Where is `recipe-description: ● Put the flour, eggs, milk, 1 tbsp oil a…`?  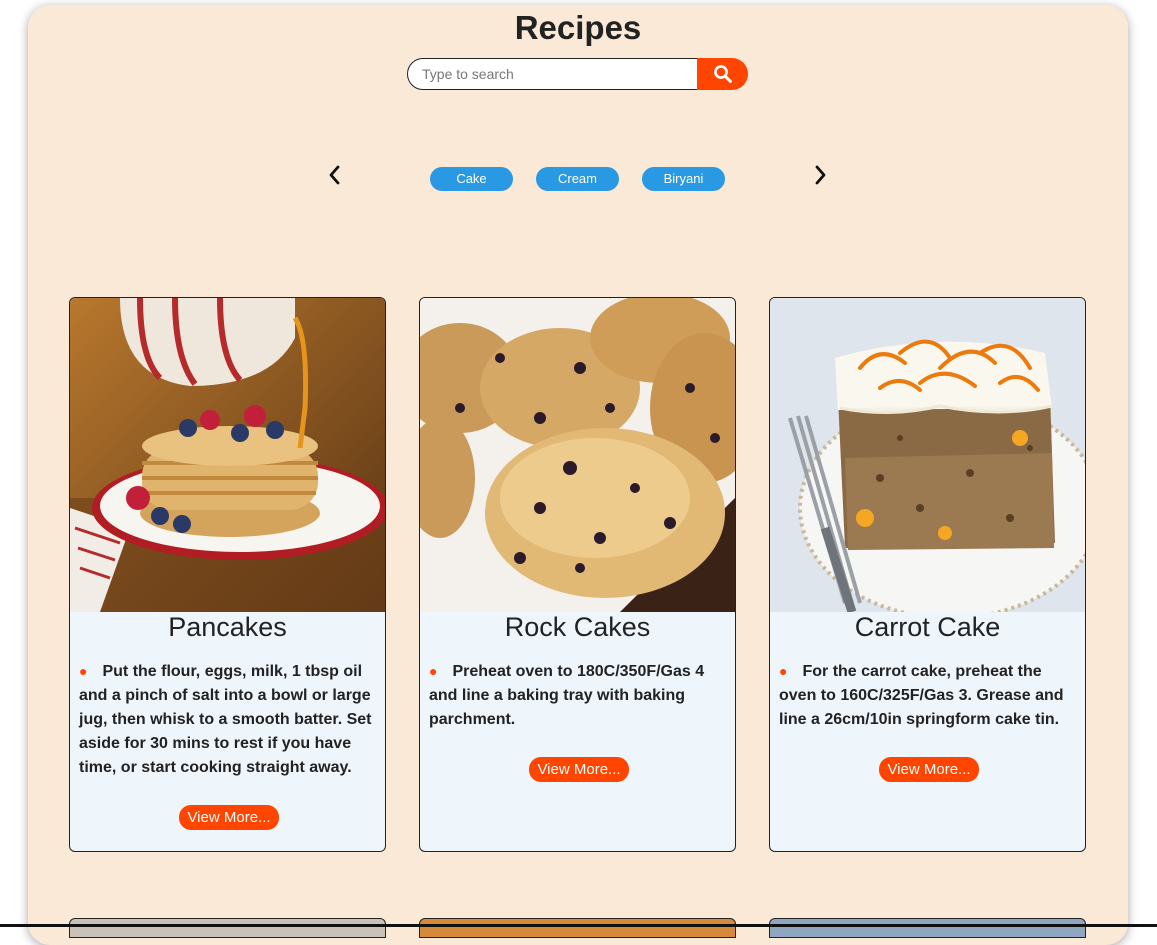 recipe-description: ● Put the flour, eggs, milk, 1 tbsp oil a… is located at coordinates (229, 744).